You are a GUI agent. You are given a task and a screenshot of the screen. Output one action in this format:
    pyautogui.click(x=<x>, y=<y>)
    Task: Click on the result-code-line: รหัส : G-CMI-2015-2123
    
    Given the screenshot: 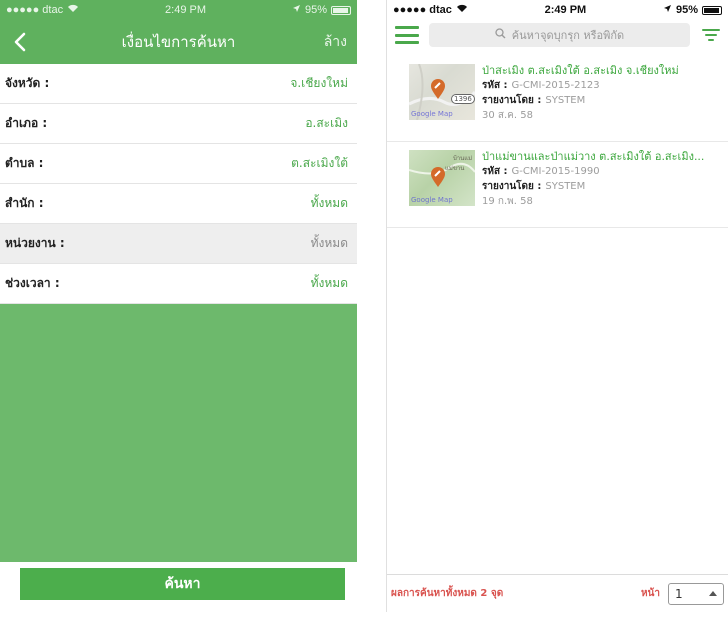 What is the action you would take?
    pyautogui.click(x=603, y=85)
    